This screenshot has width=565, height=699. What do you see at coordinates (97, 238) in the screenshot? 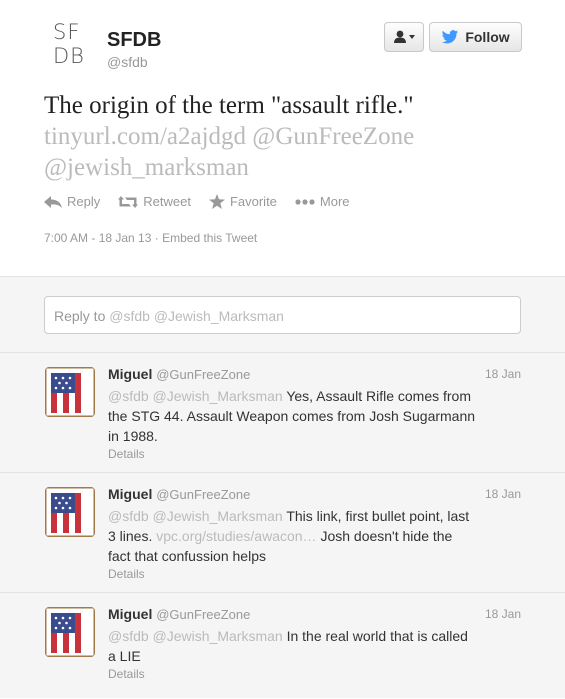
I see `tweet-timestamp: 7:00 AM - 18 Jan 13` at bounding box center [97, 238].